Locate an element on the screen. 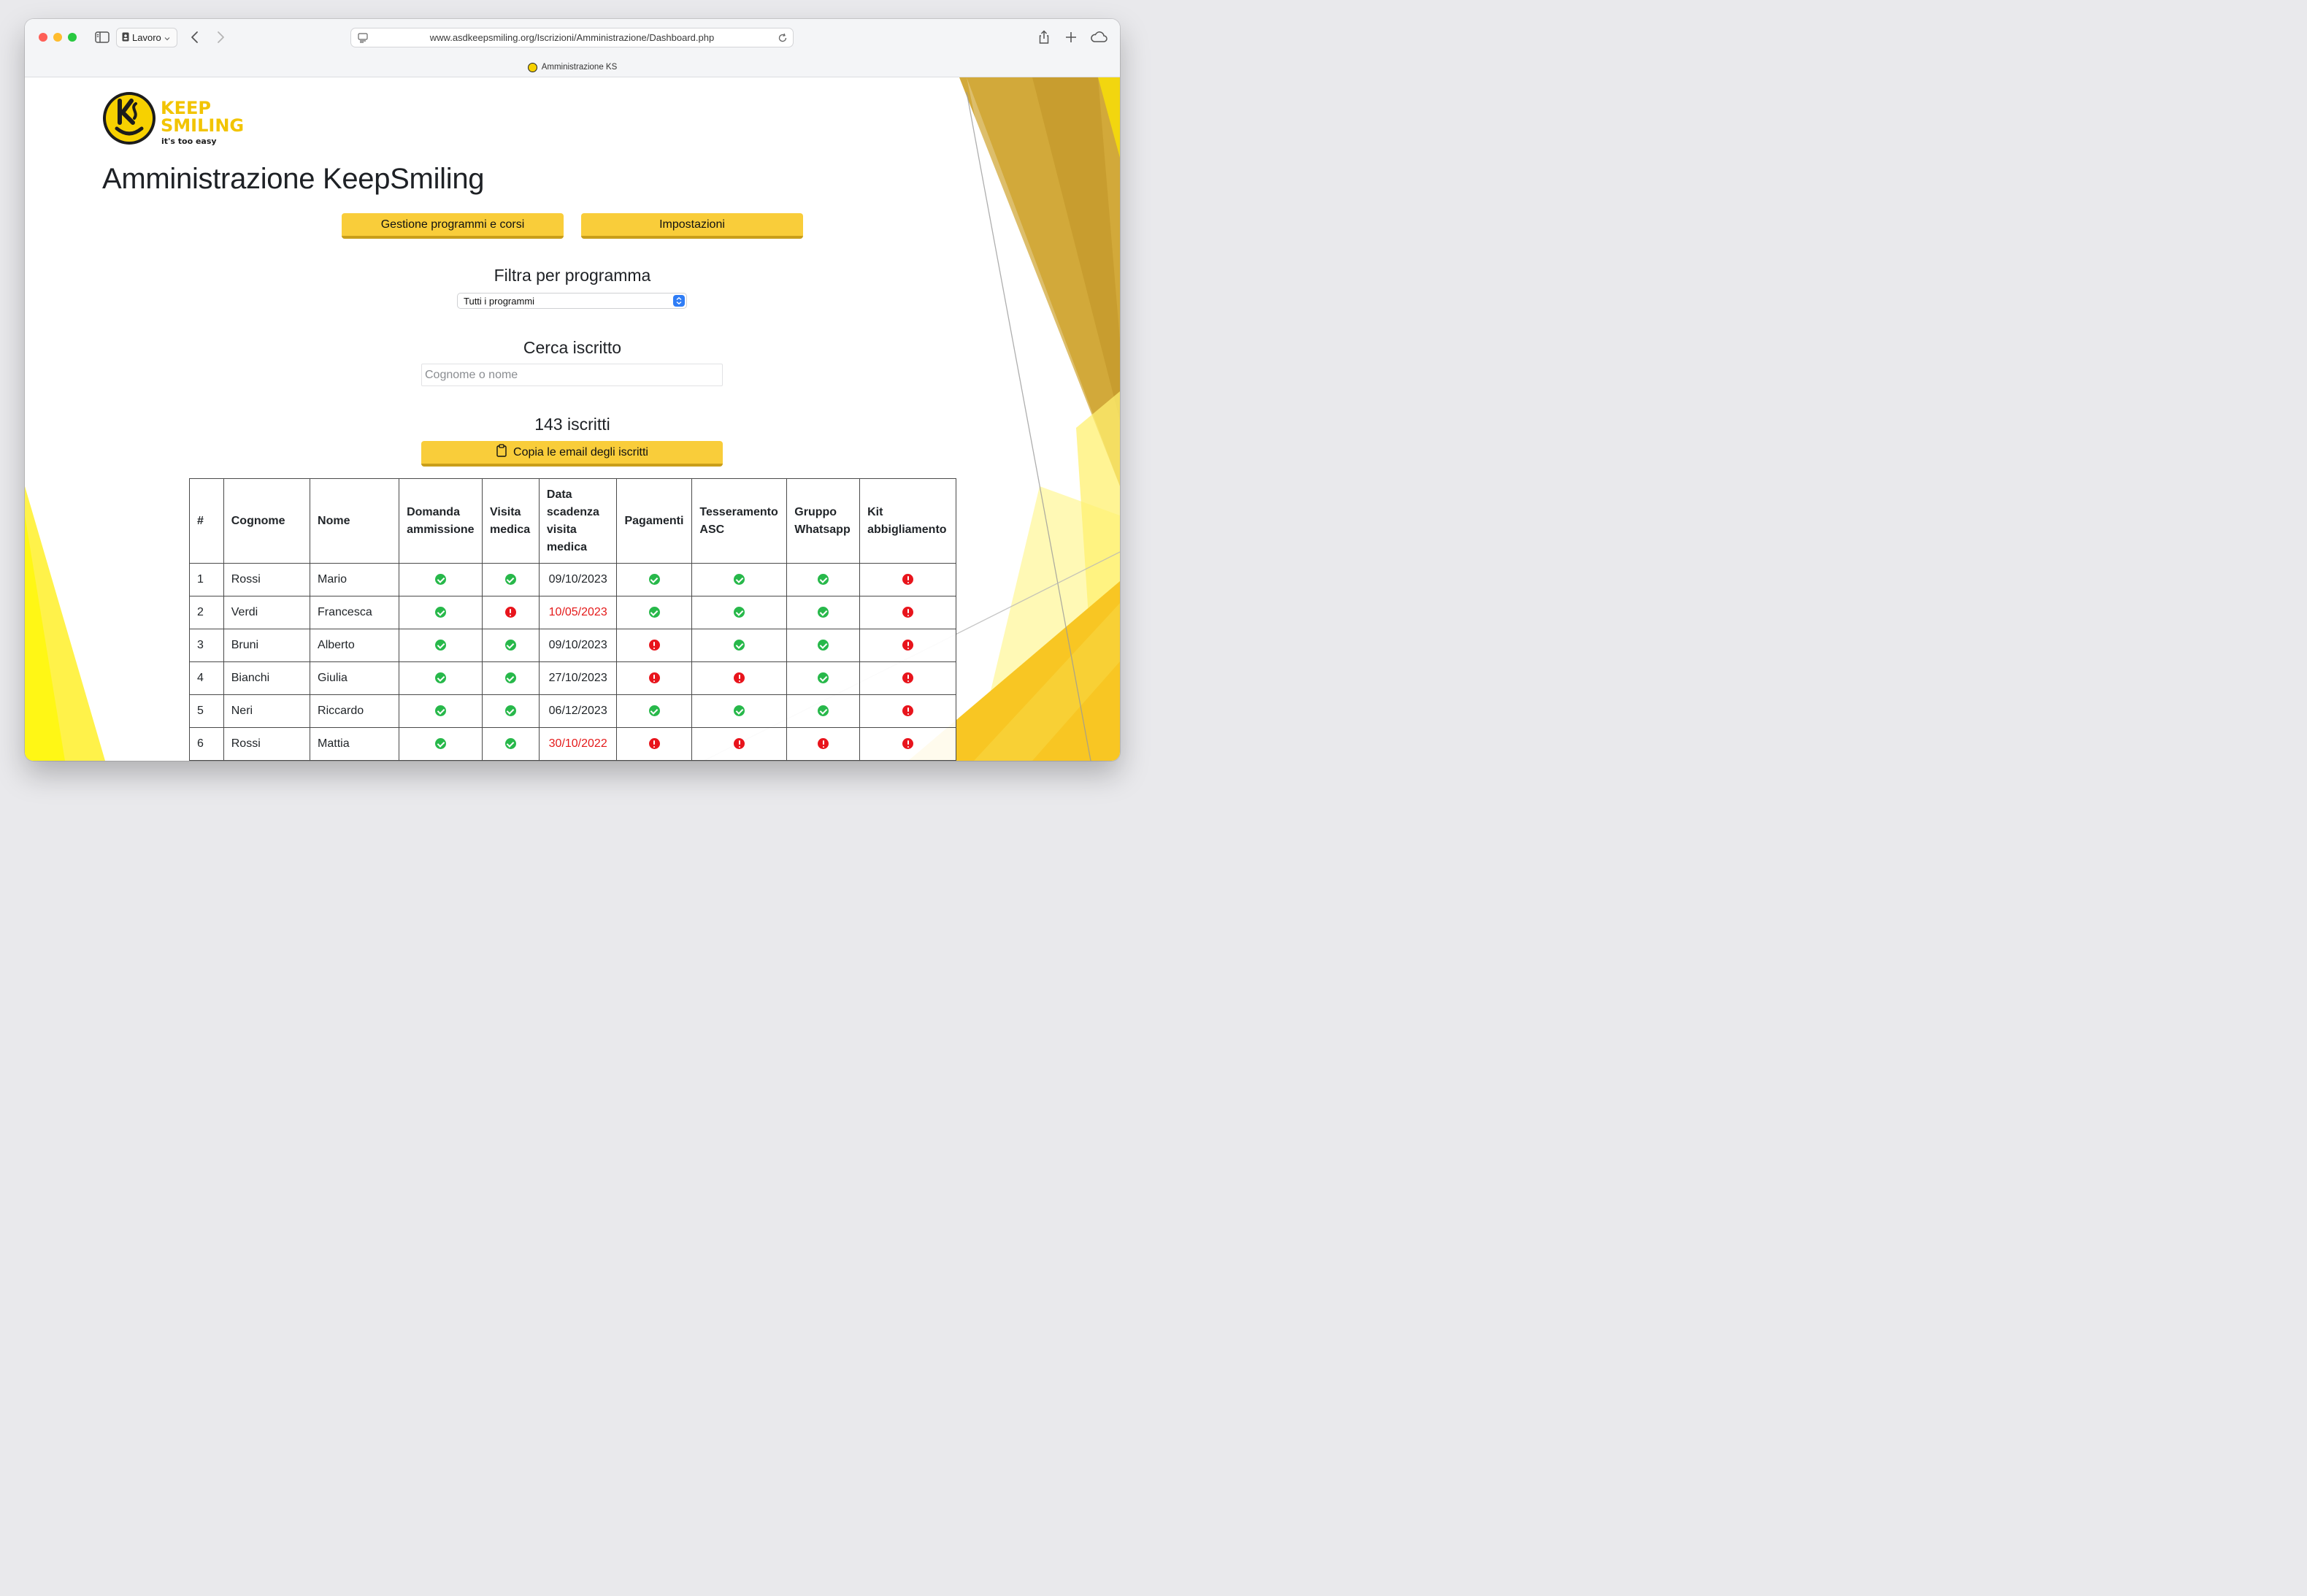 The image size is (2307, 1596). col-header-tesseramento: Tesseramento ASC is located at coordinates (739, 521).